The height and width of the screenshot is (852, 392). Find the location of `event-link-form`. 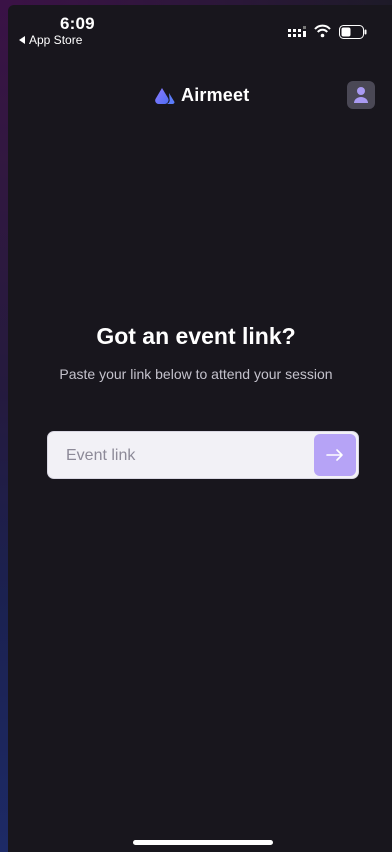

event-link-form is located at coordinates (203, 455).